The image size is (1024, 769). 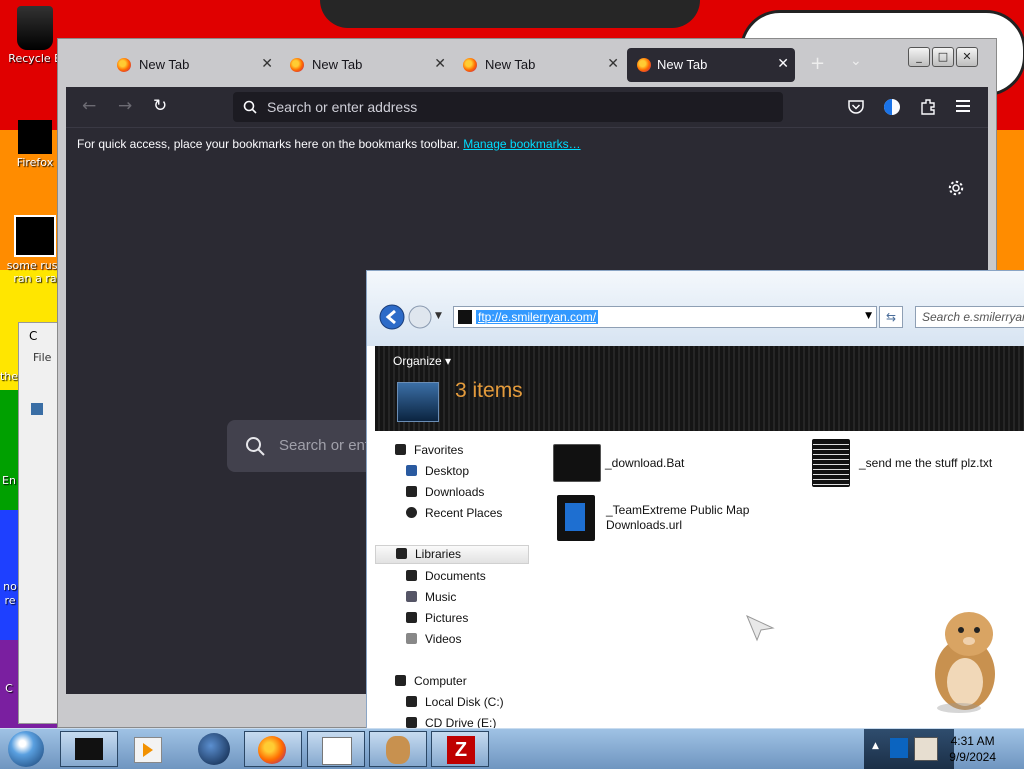 I want to click on firefox-favicon-icon, so click(x=297, y=65).